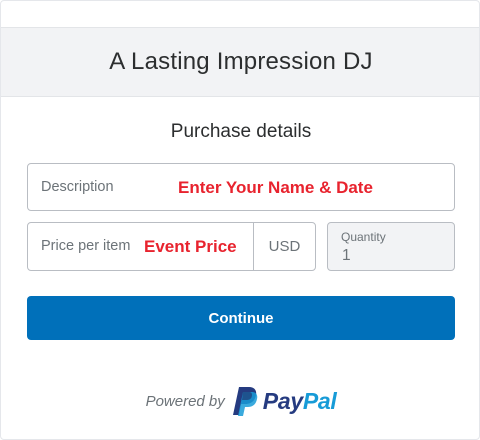 This screenshot has height=440, width=480. I want to click on price-label: Price per item, so click(86, 246).